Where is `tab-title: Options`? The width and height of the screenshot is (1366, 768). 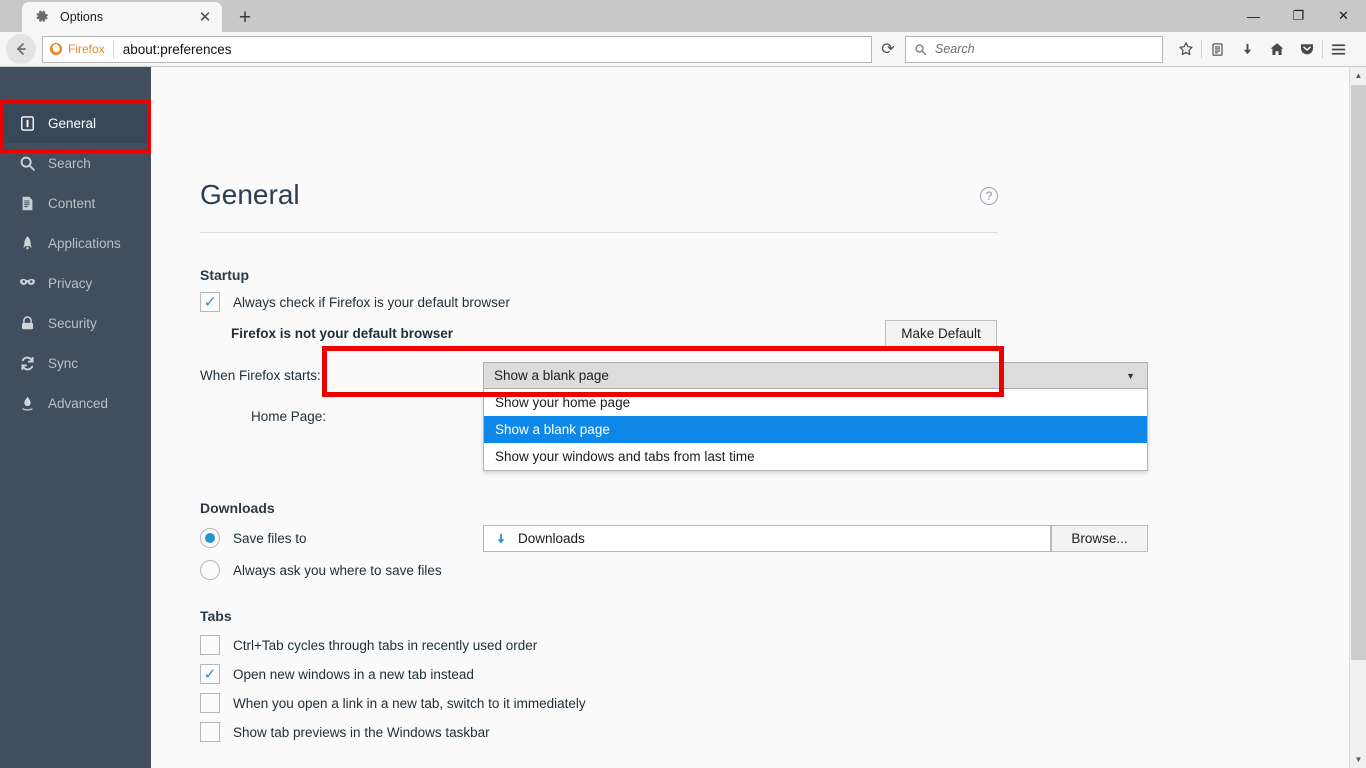 tab-title: Options is located at coordinates (82, 17).